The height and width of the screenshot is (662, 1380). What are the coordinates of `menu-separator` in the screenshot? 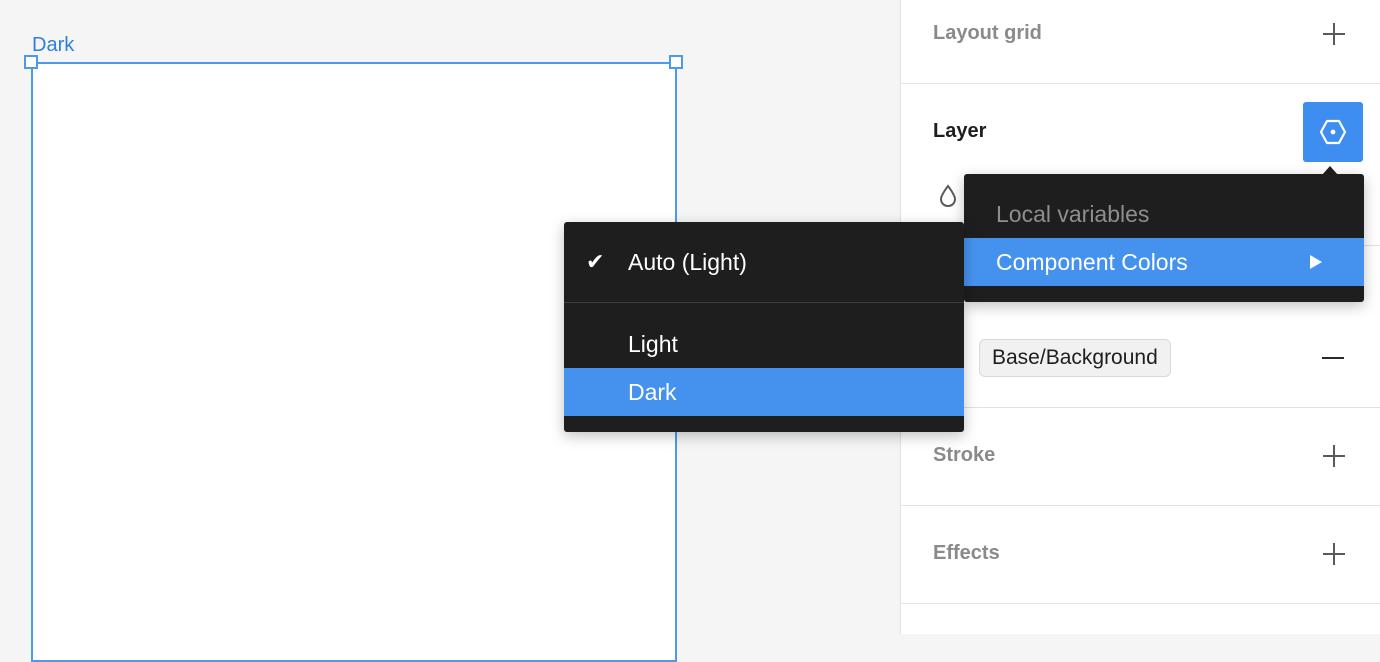 It's located at (764, 302).